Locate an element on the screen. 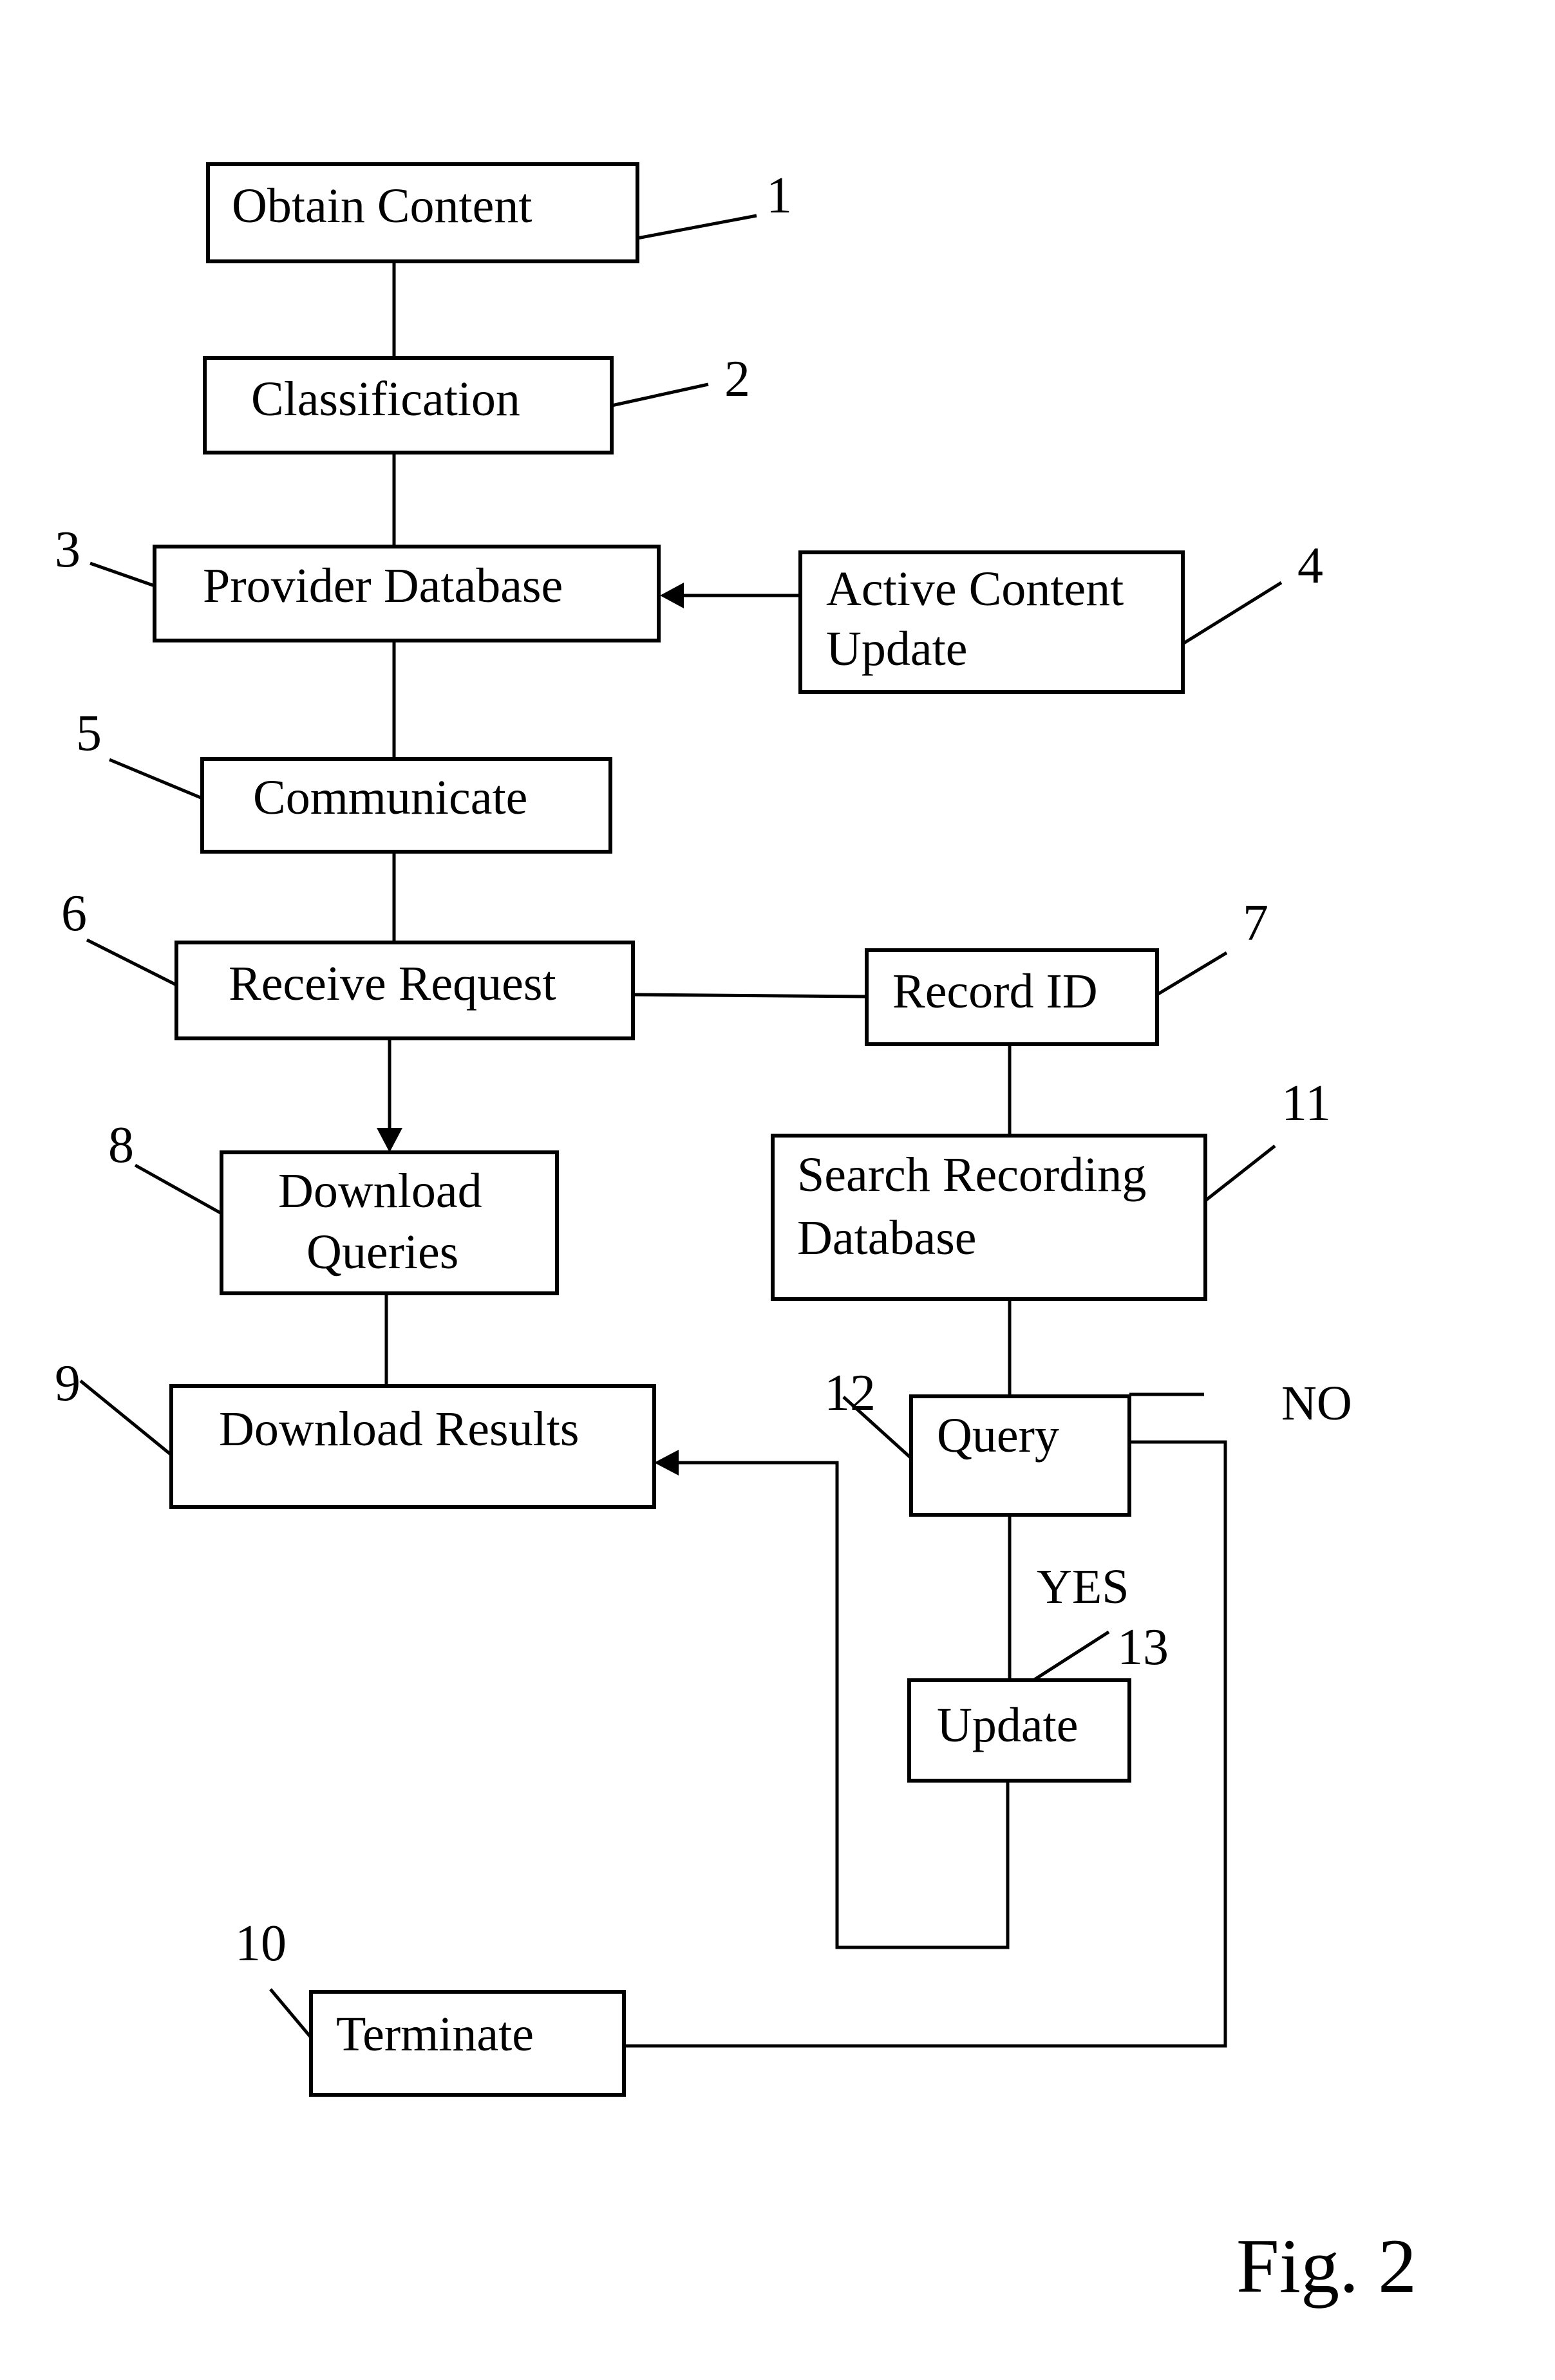  figure-label: Fig. 2 is located at coordinates (1326, 2266).